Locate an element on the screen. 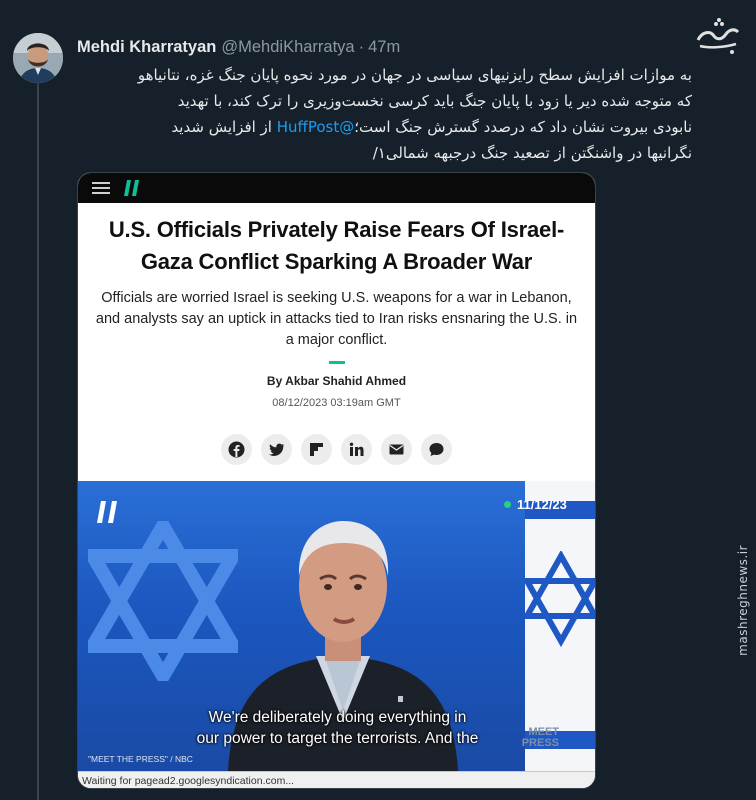  timestamp: 47m is located at coordinates (384, 47).